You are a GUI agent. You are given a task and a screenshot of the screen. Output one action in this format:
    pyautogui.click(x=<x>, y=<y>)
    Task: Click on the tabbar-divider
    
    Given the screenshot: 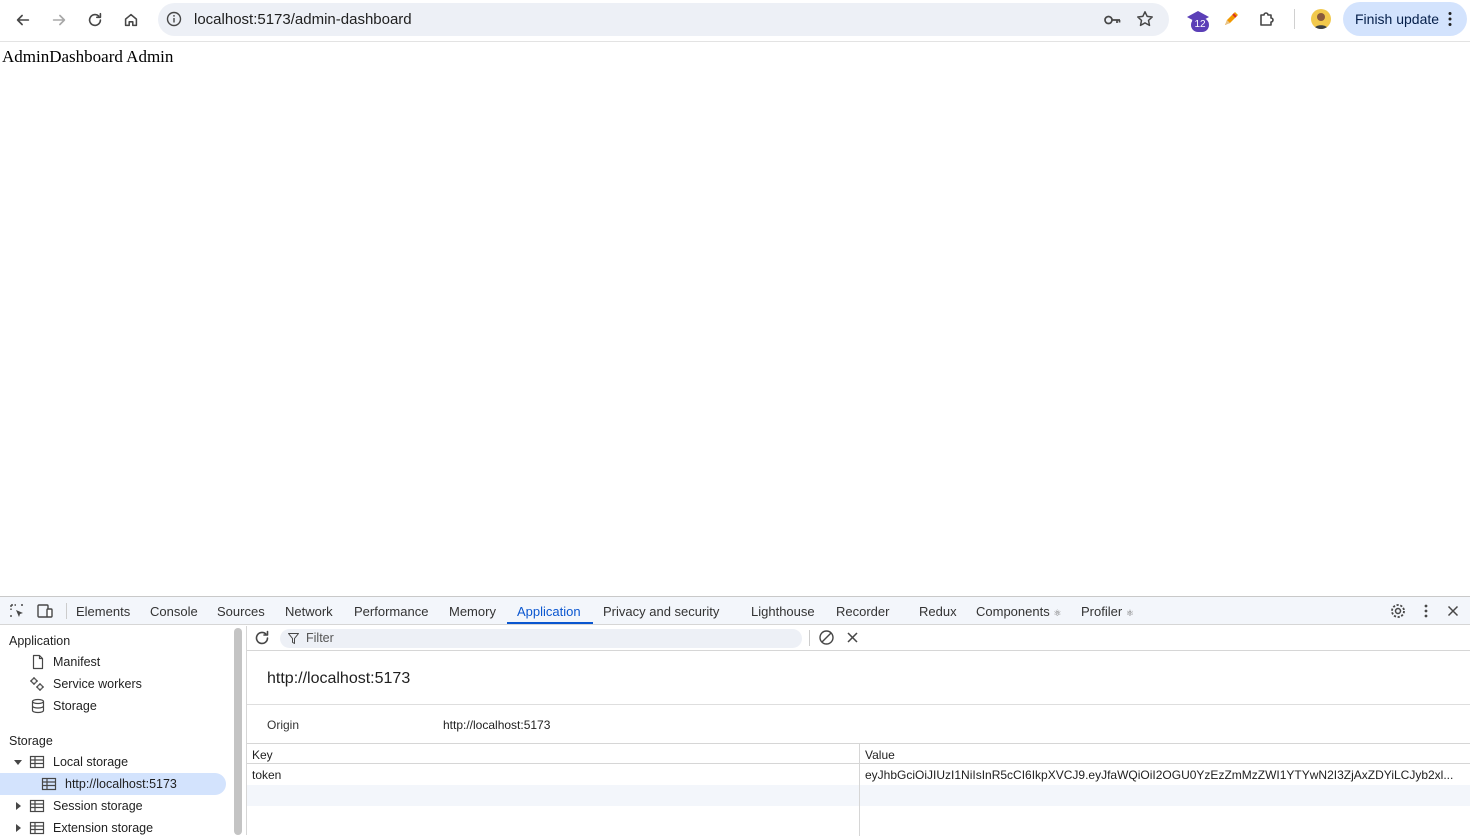 What is the action you would take?
    pyautogui.click(x=66, y=611)
    